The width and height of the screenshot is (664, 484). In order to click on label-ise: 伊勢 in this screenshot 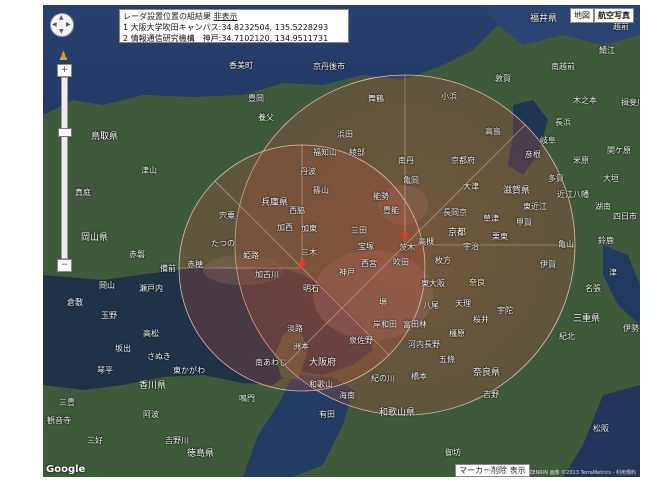, I will do `click(631, 328)`.